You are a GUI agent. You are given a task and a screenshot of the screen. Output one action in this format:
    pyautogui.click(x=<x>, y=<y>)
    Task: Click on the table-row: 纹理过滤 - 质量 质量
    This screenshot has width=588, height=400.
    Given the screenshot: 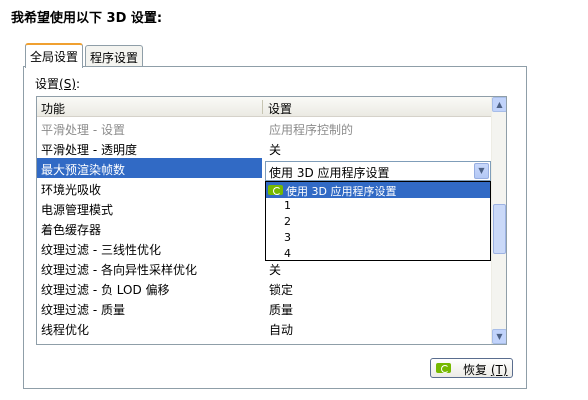 What is the action you would take?
    pyautogui.click(x=264, y=308)
    